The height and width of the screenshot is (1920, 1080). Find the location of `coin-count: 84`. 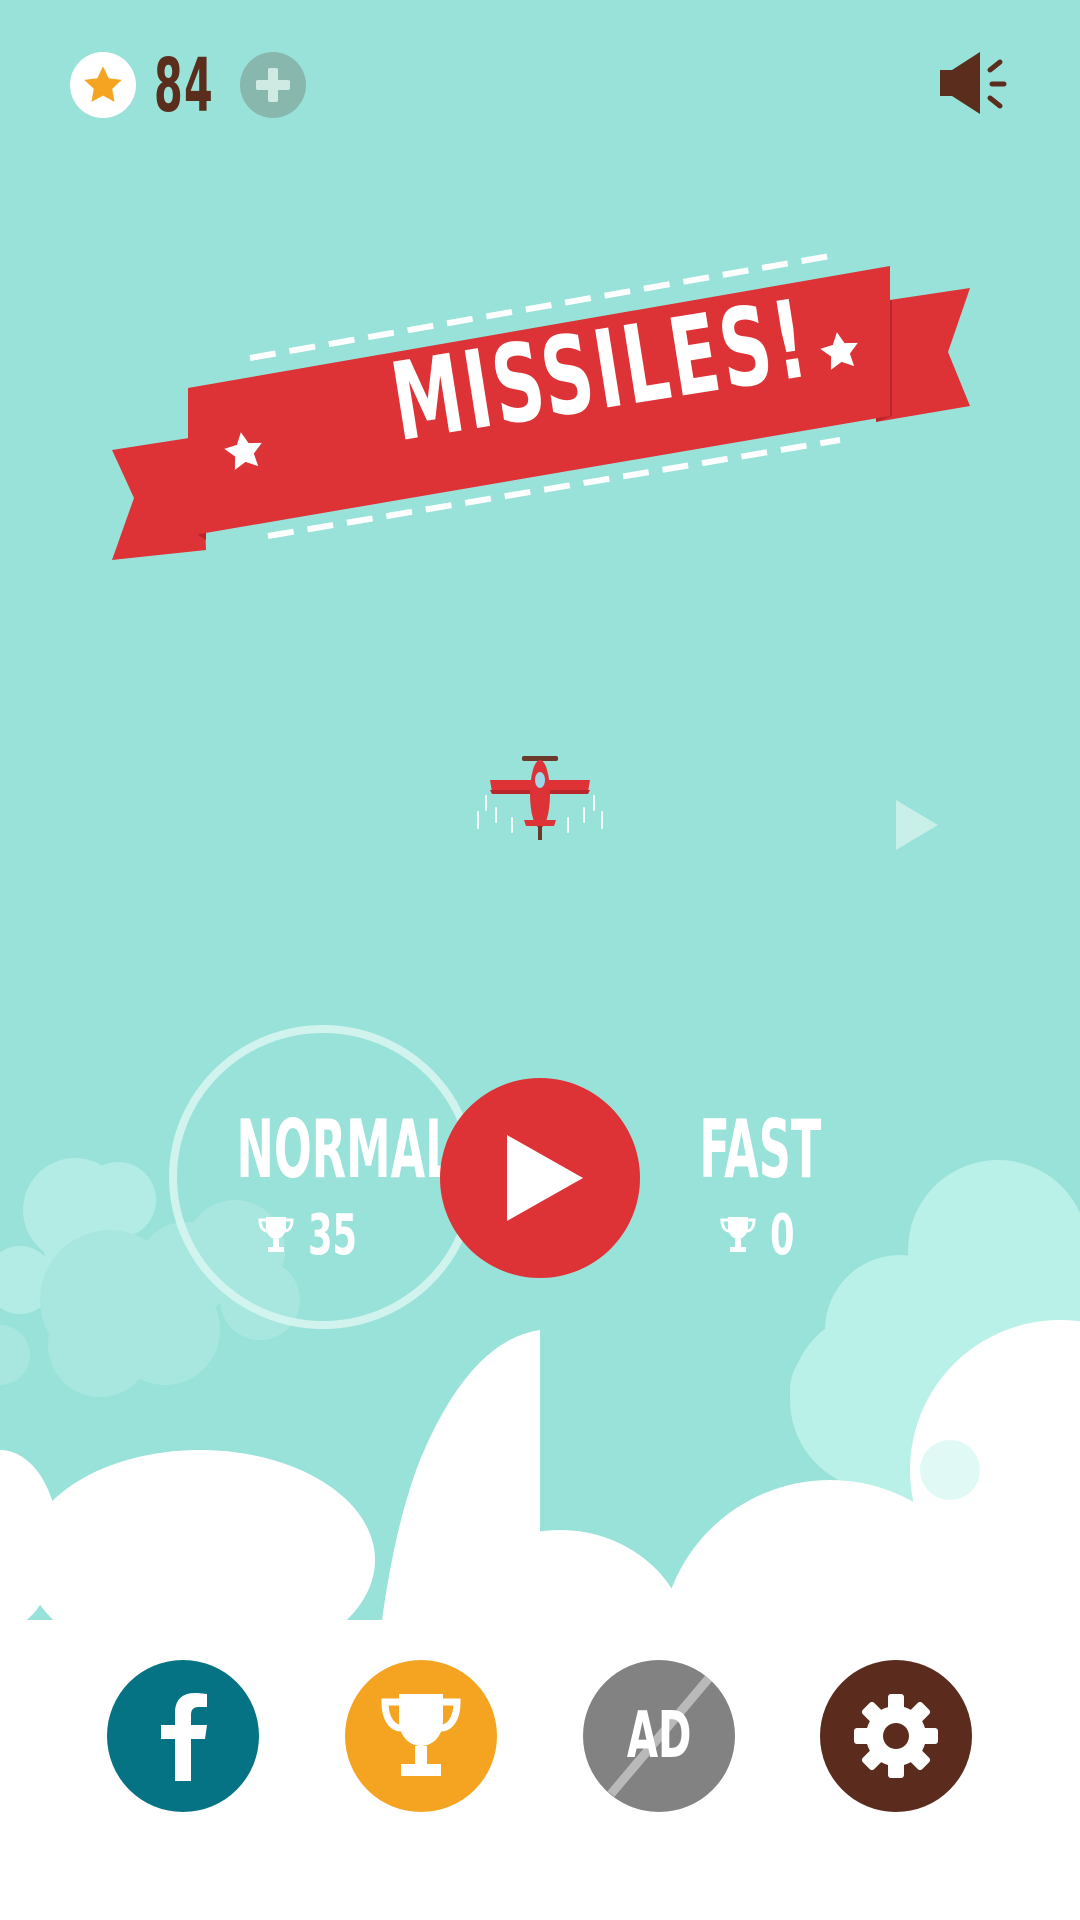

coin-count: 84 is located at coordinates (184, 86).